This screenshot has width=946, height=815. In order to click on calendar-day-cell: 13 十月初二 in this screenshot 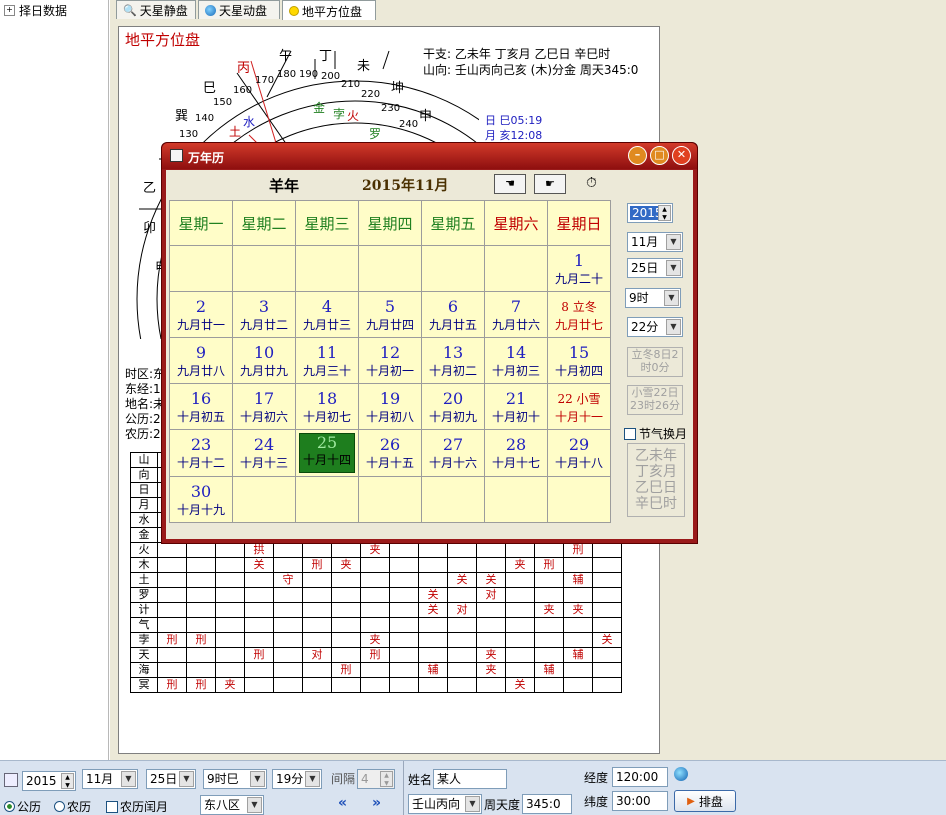, I will do `click(453, 360)`.